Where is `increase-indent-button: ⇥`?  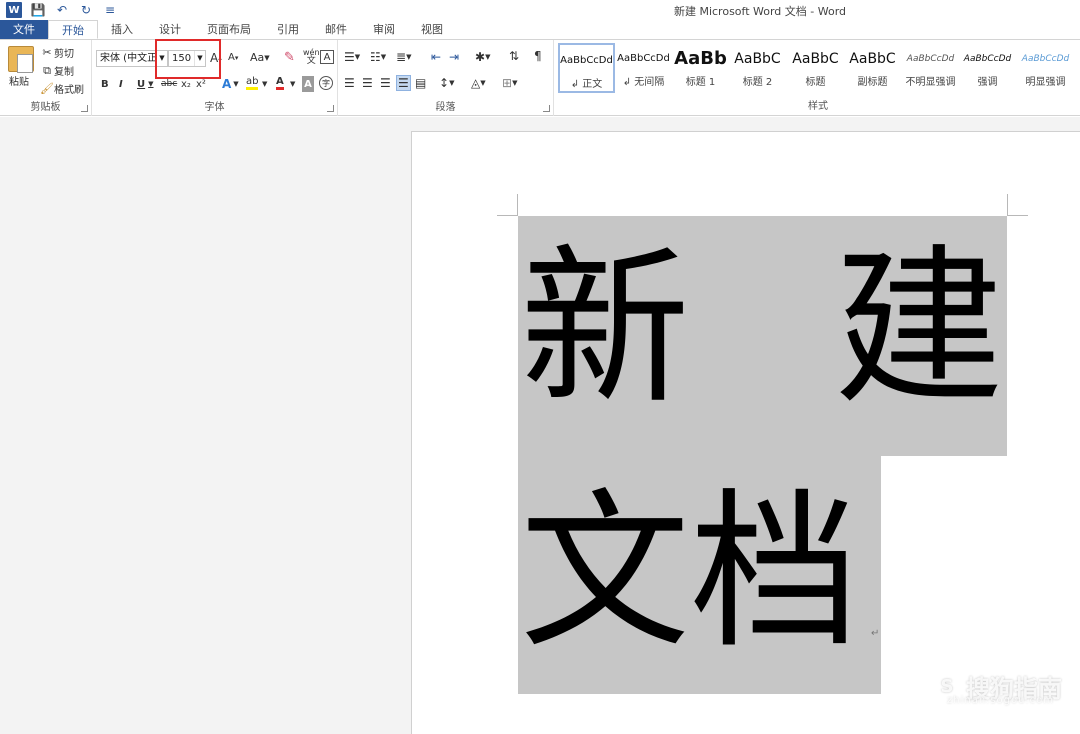
increase-indent-button: ⇥ is located at coordinates (454, 57).